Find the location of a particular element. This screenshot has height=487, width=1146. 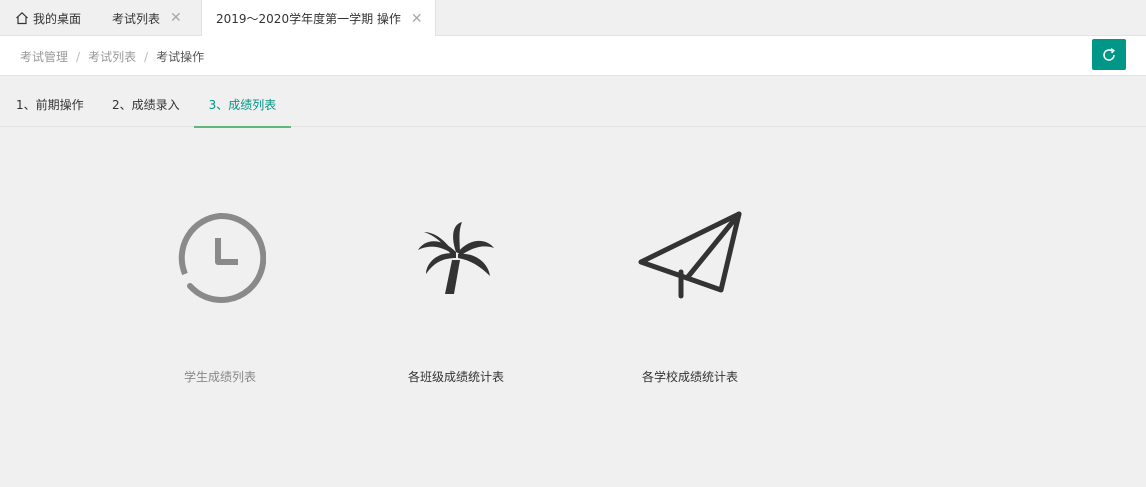

breadcrumb: 考试管理 / 考试列表 / 考试操作 is located at coordinates (112, 56).